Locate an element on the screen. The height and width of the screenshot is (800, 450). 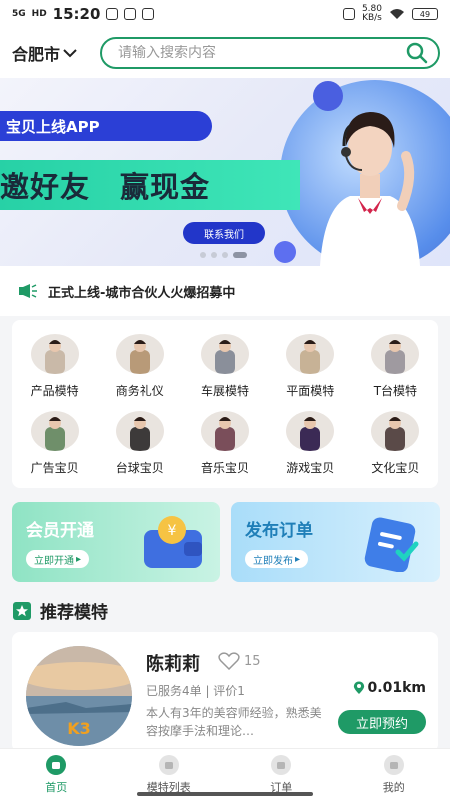
category-item: 产品模特 is located at coordinates (54, 366).